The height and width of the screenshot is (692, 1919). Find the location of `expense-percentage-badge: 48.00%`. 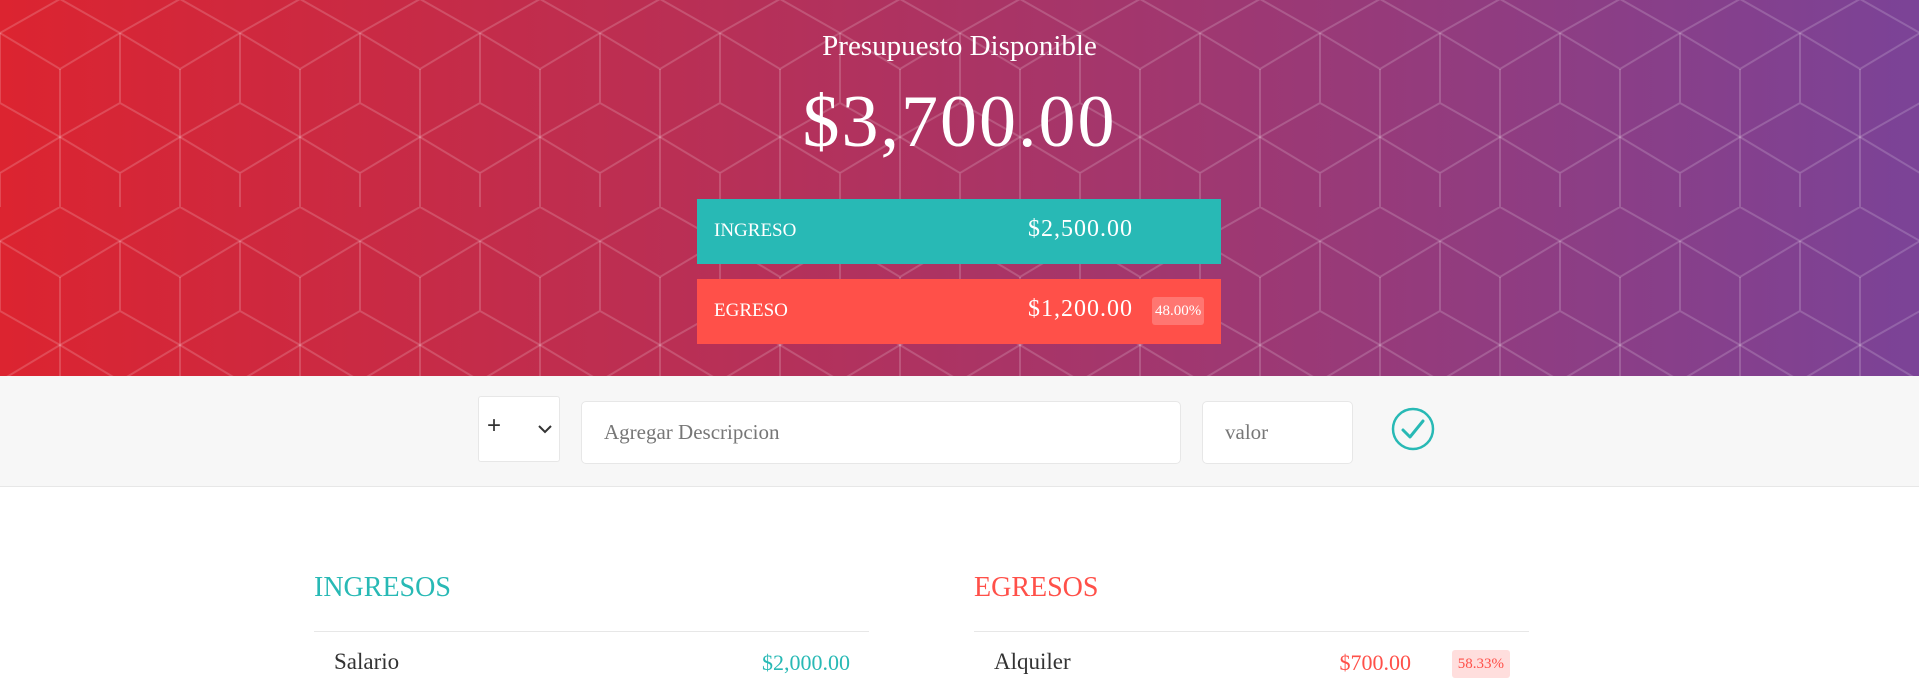

expense-percentage-badge: 48.00% is located at coordinates (1178, 311).